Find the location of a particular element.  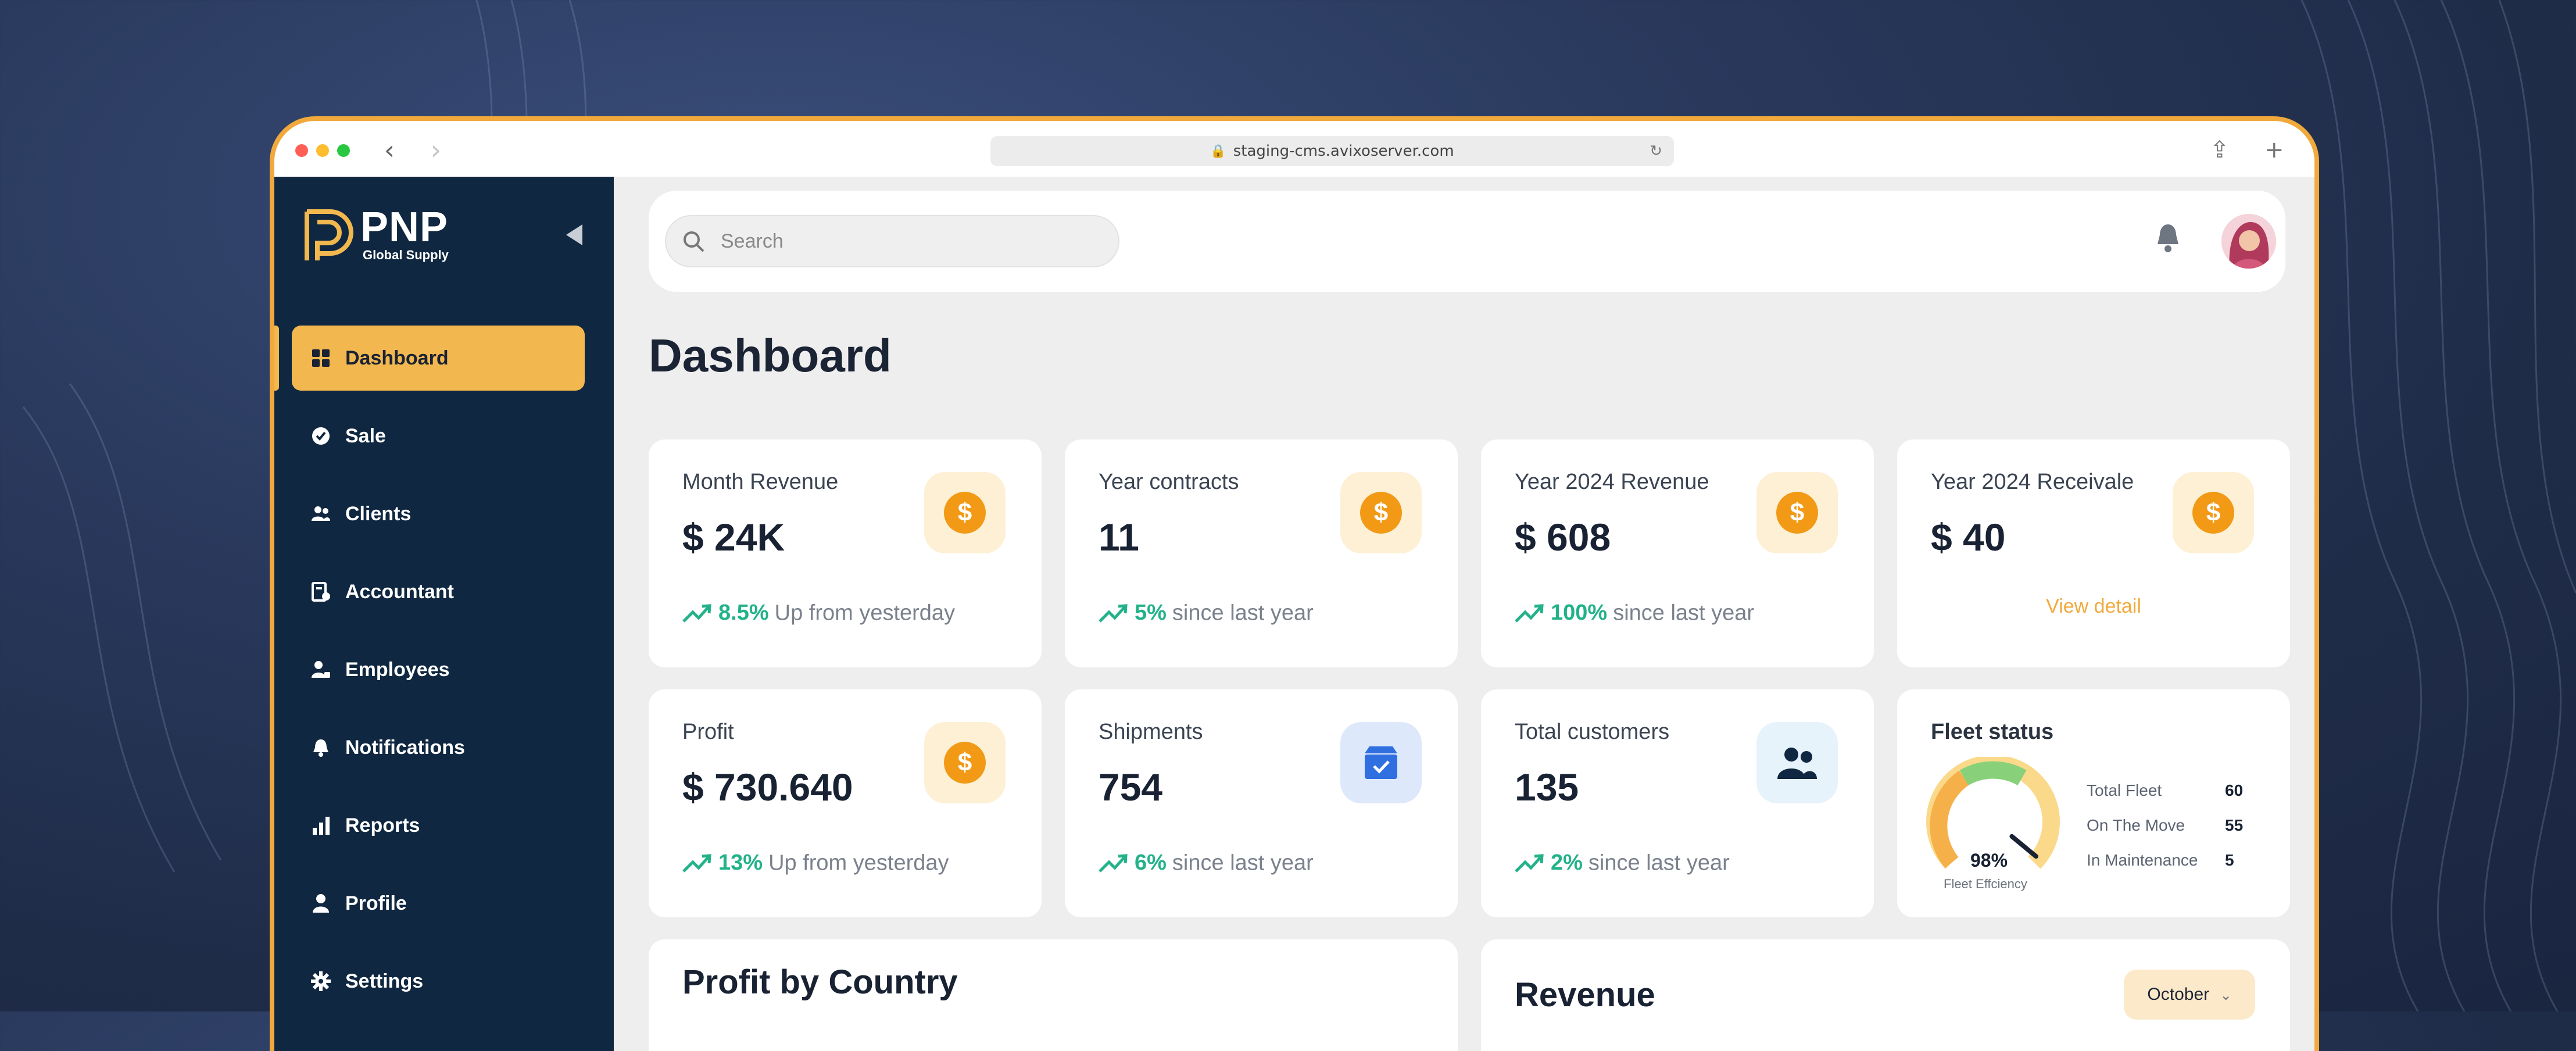

stat-label: Shipments is located at coordinates (1151, 732).